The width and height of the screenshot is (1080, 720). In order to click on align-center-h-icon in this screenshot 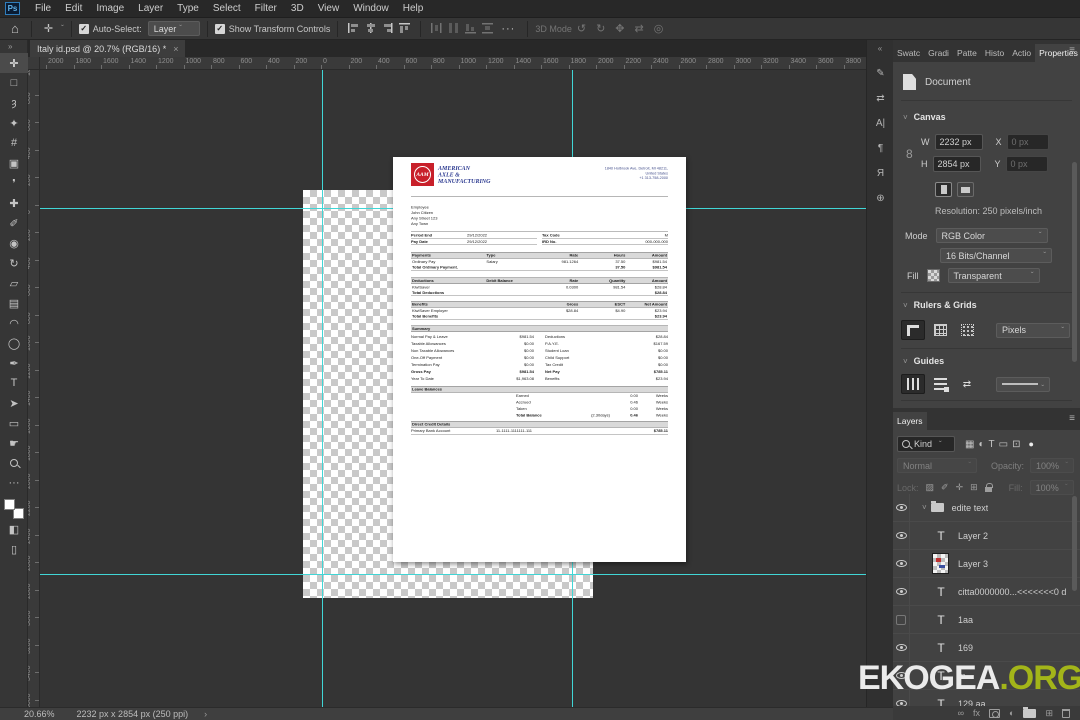, I will do `click(370, 29)`.